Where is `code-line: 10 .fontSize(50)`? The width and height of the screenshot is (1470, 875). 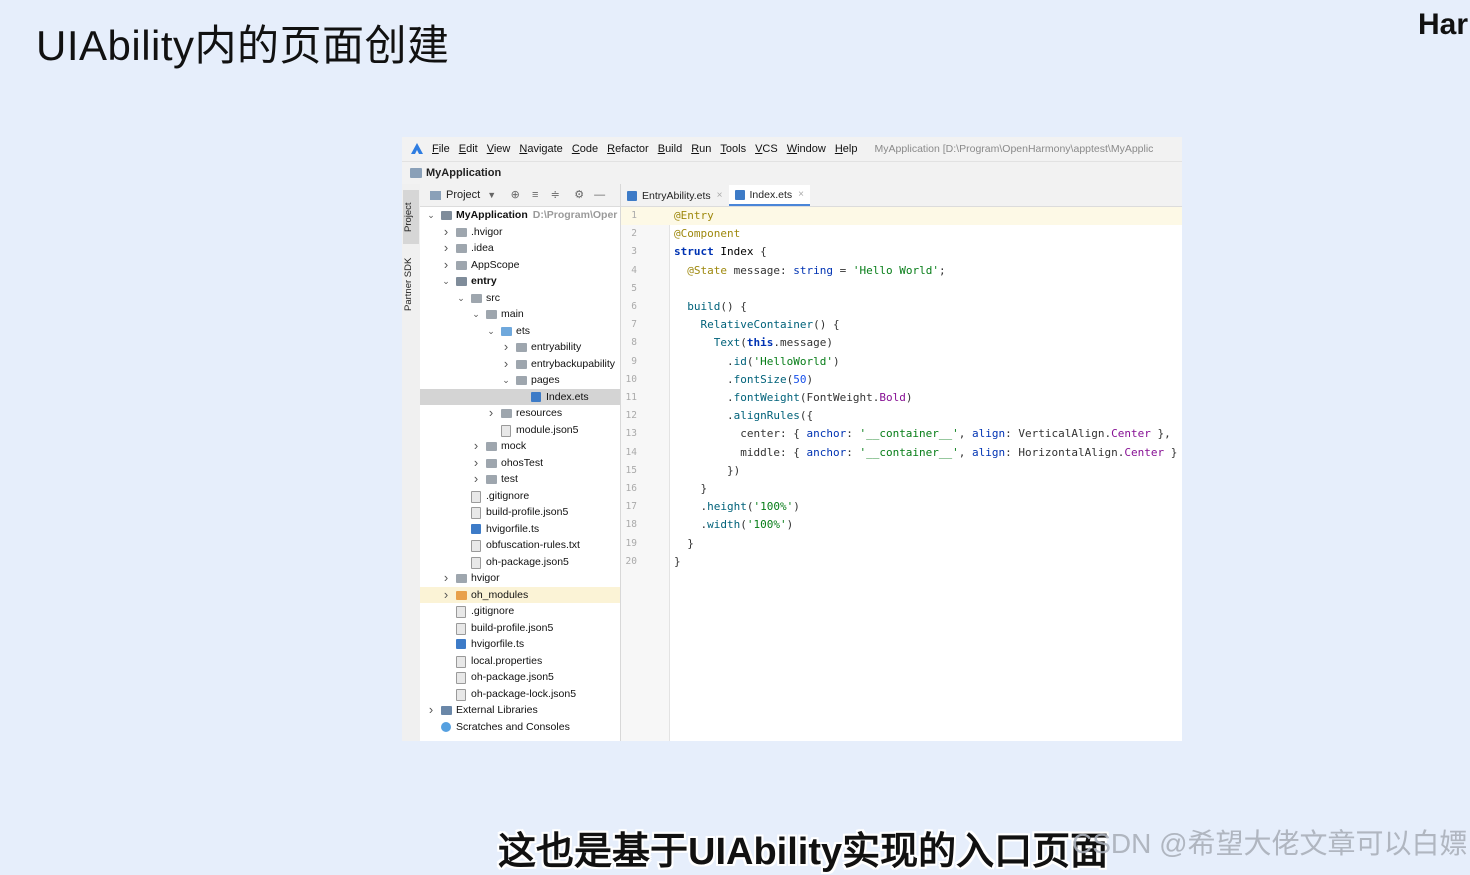
code-line: 10 .fontSize(50) is located at coordinates (901, 380).